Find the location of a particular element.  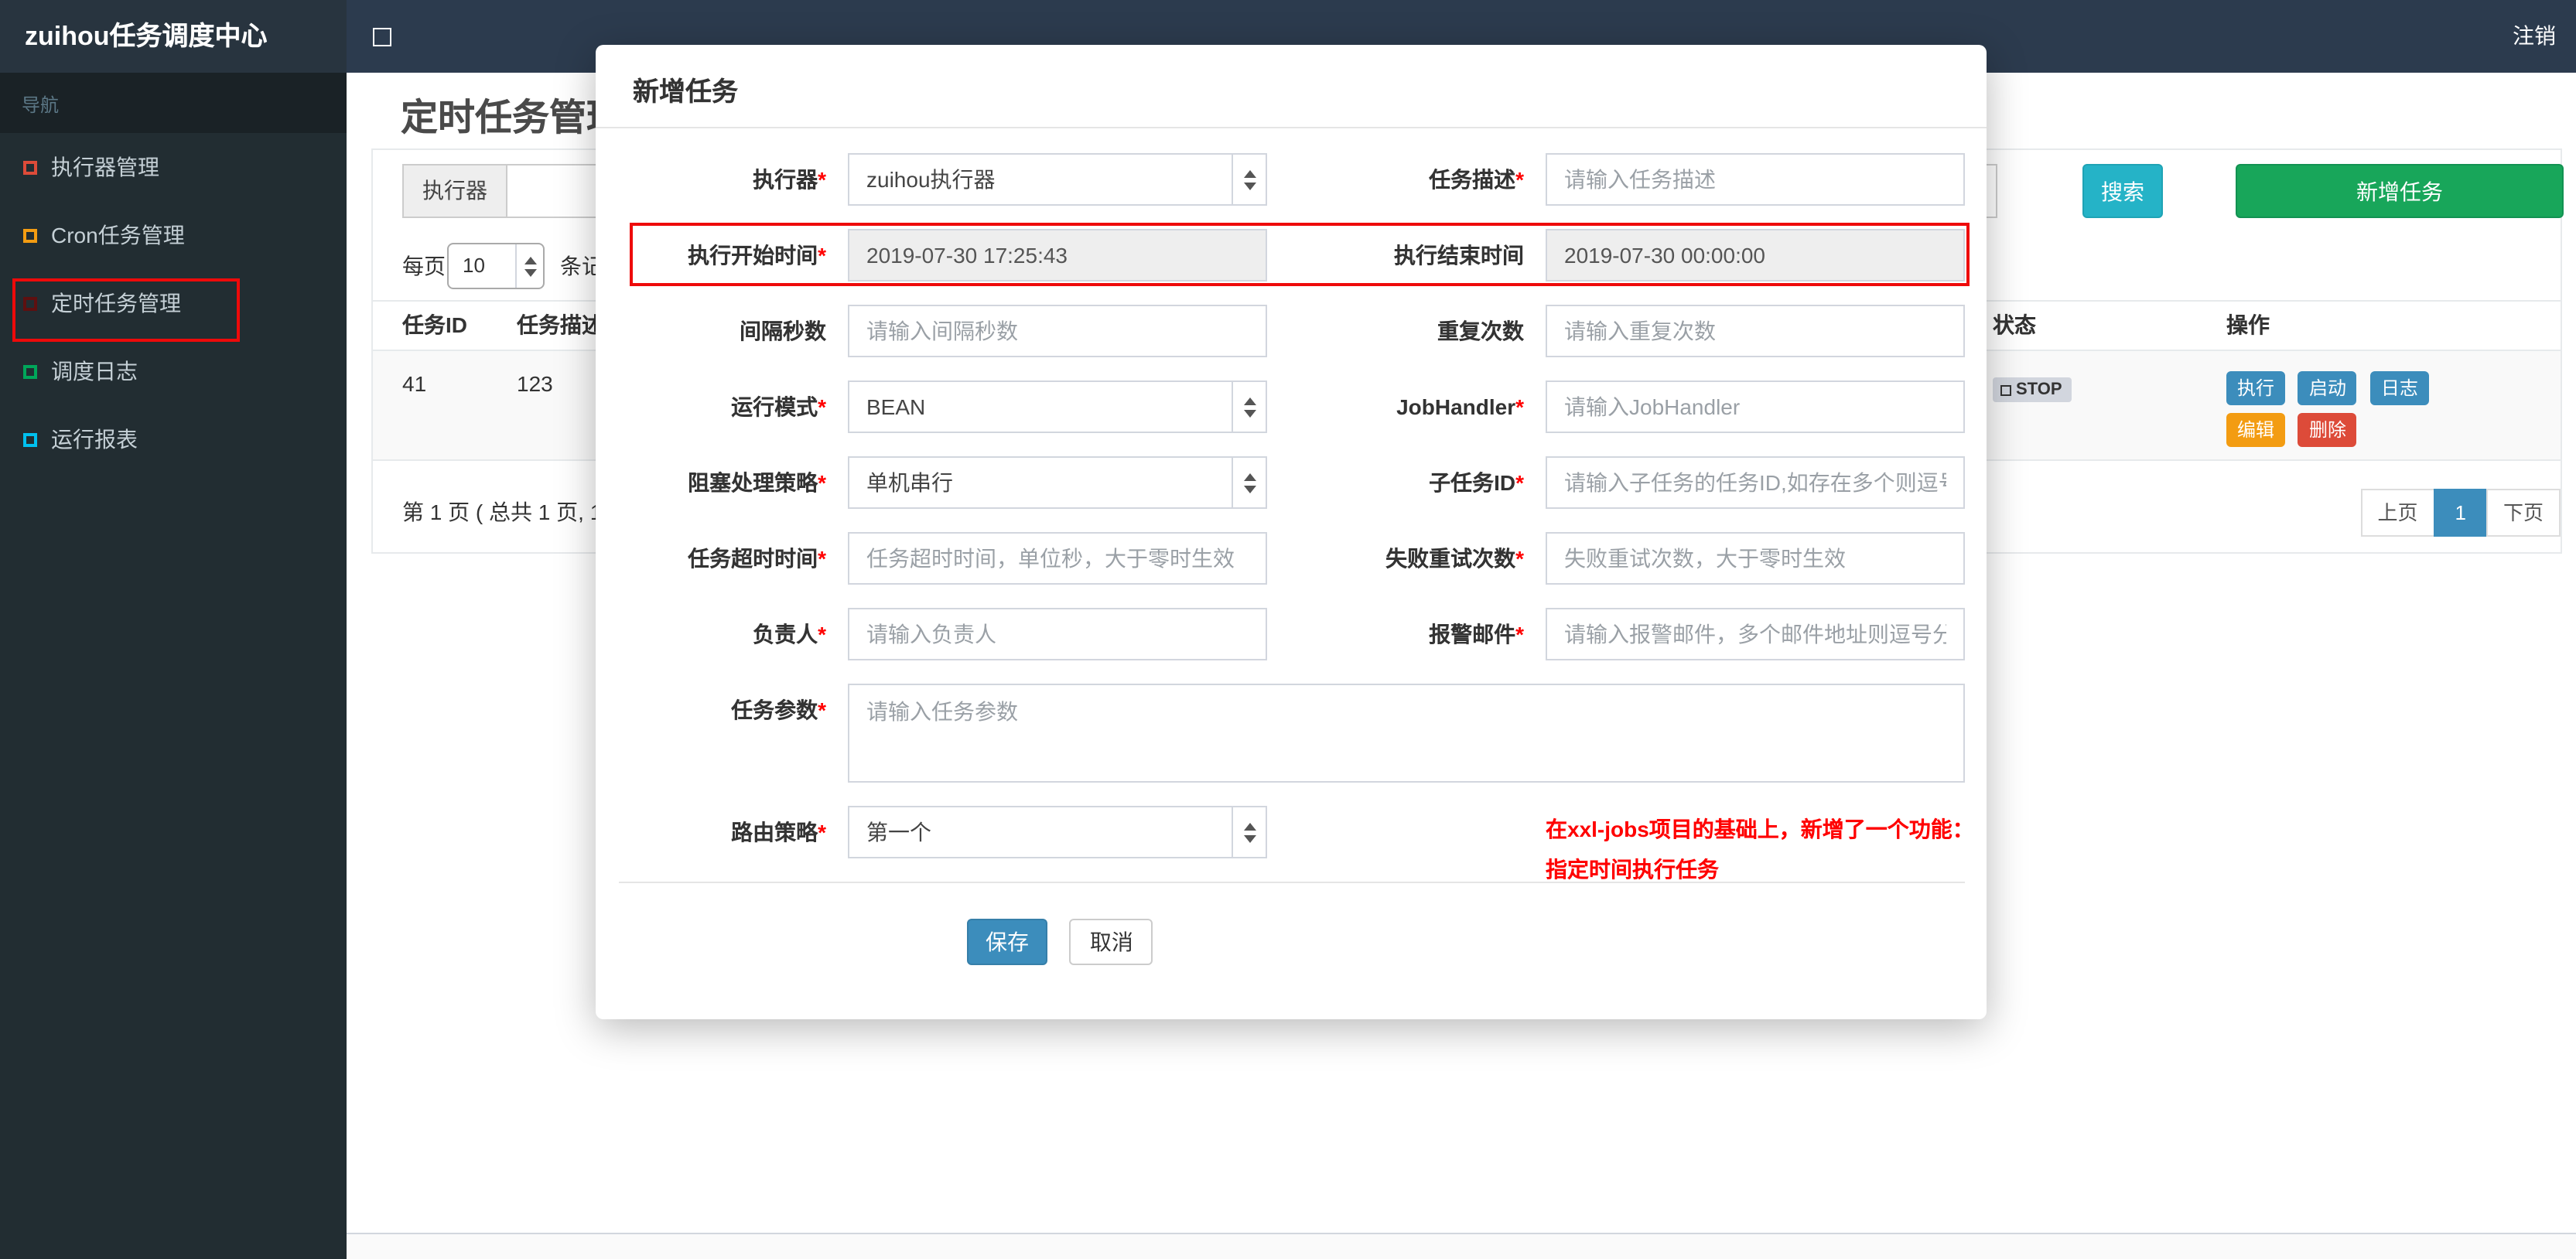

run-mode-select: BEAN is located at coordinates (1057, 407).